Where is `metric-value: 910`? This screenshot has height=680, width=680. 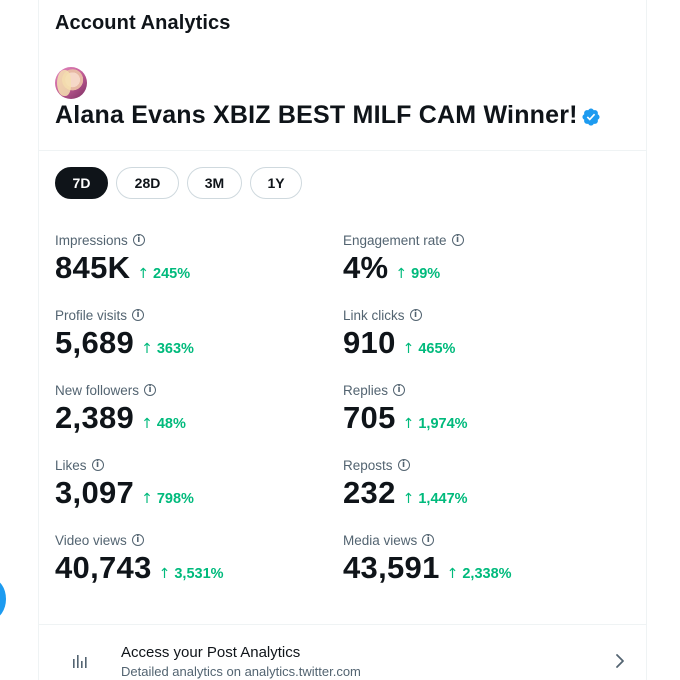
metric-value: 910 is located at coordinates (369, 342).